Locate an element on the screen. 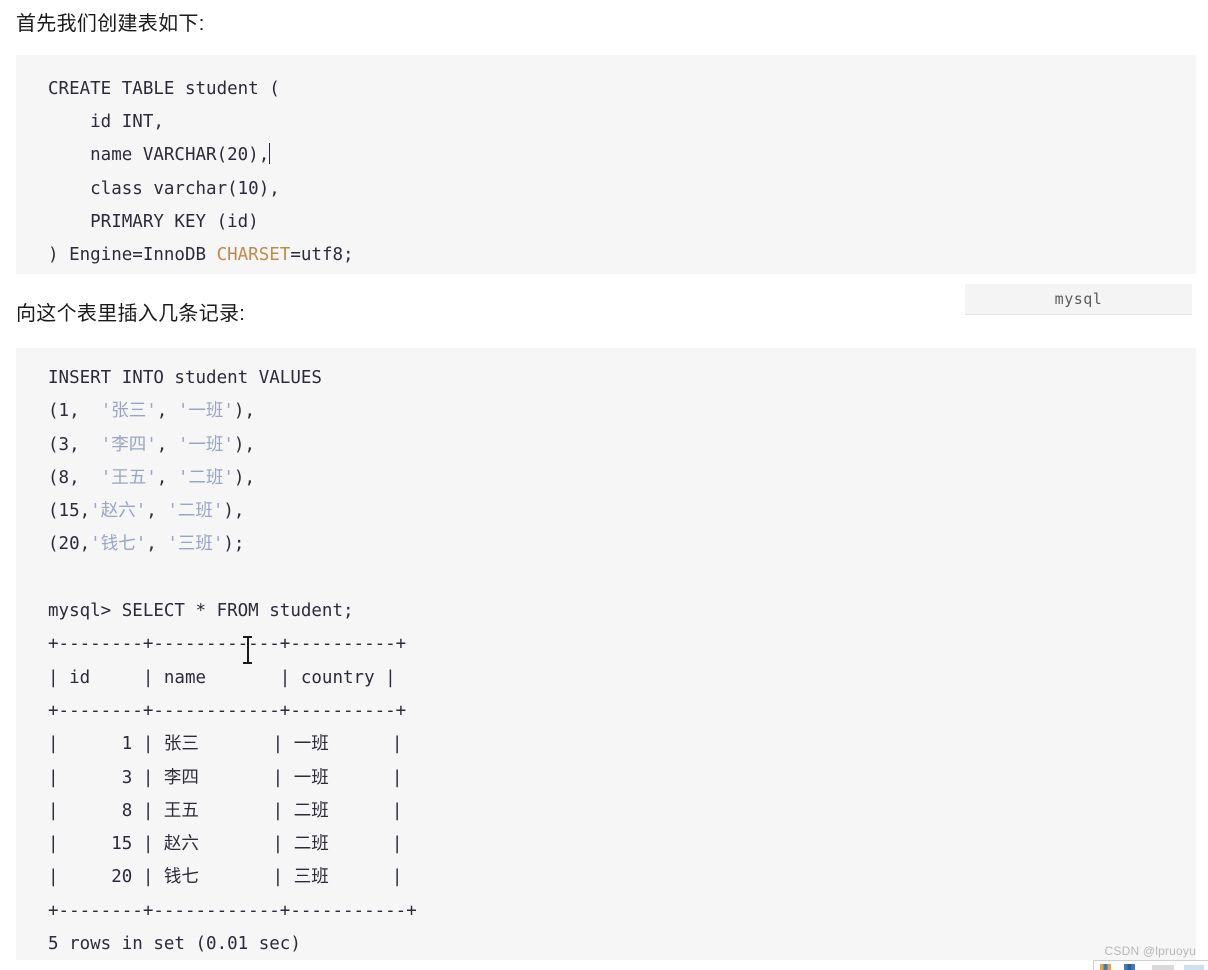 This screenshot has height=970, width=1208. row-prefix: (8, is located at coordinates (74, 477).